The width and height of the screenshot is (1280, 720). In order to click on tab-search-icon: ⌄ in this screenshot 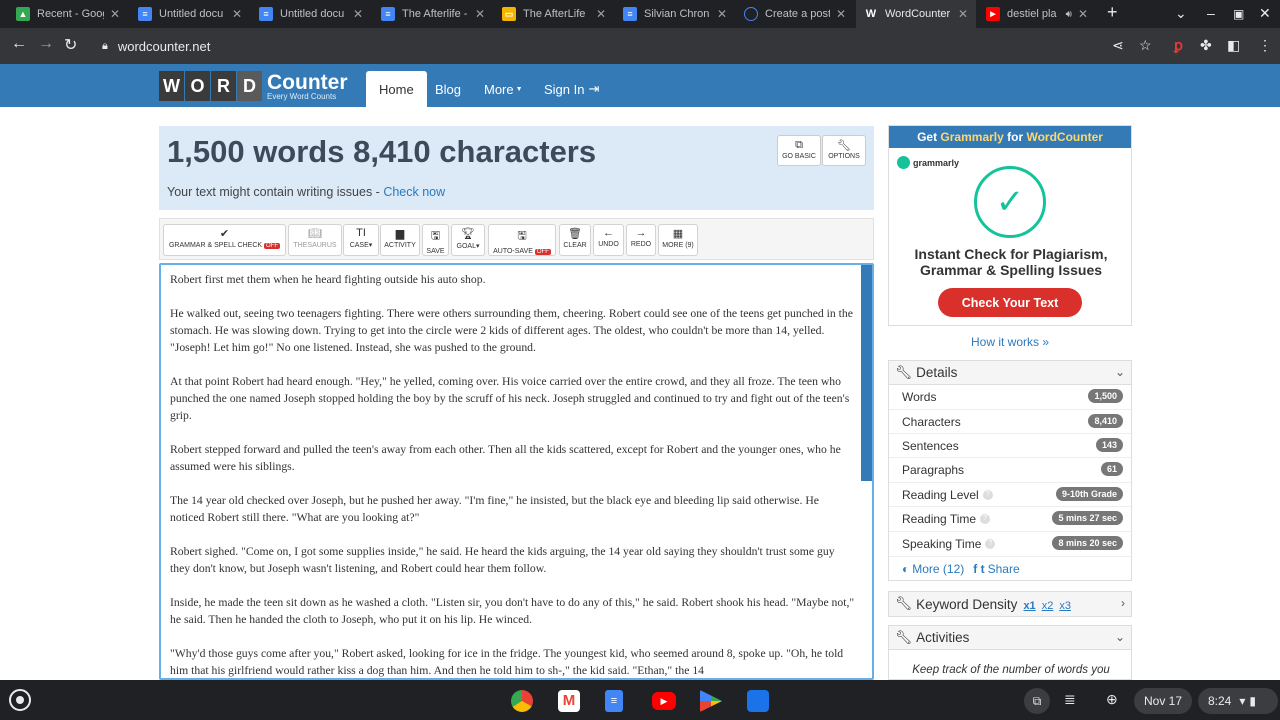, I will do `click(1181, 13)`.